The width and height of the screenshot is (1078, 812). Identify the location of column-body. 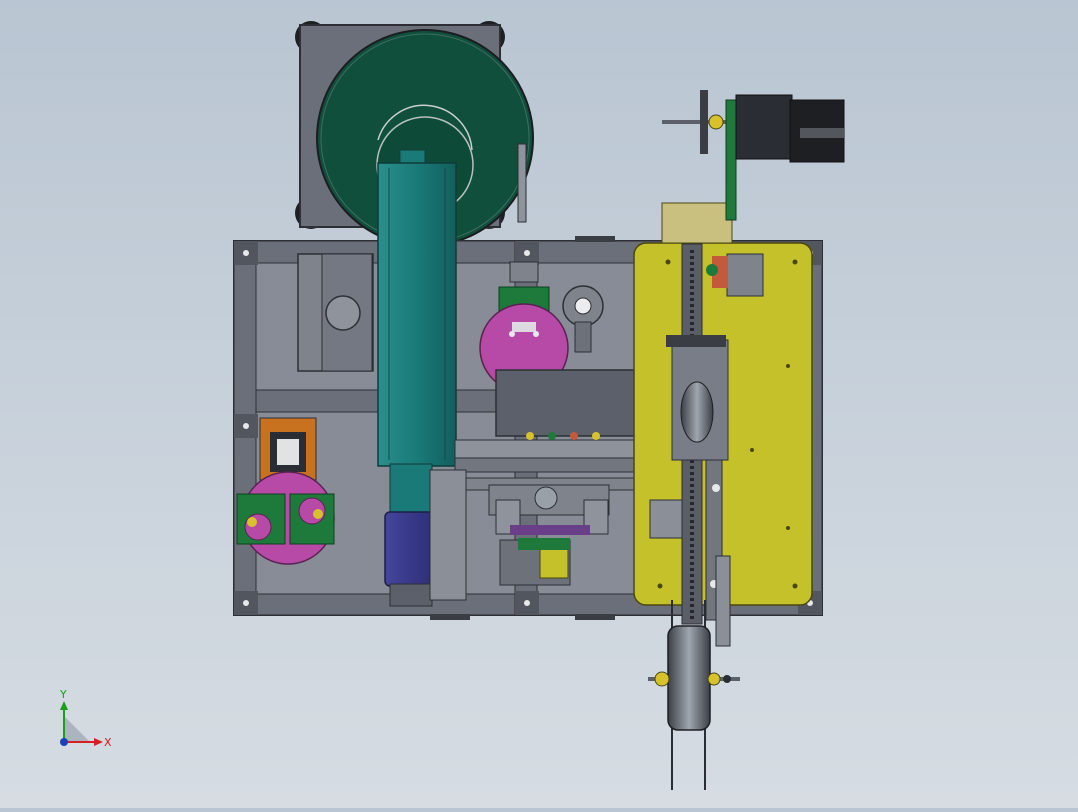
(417, 314).